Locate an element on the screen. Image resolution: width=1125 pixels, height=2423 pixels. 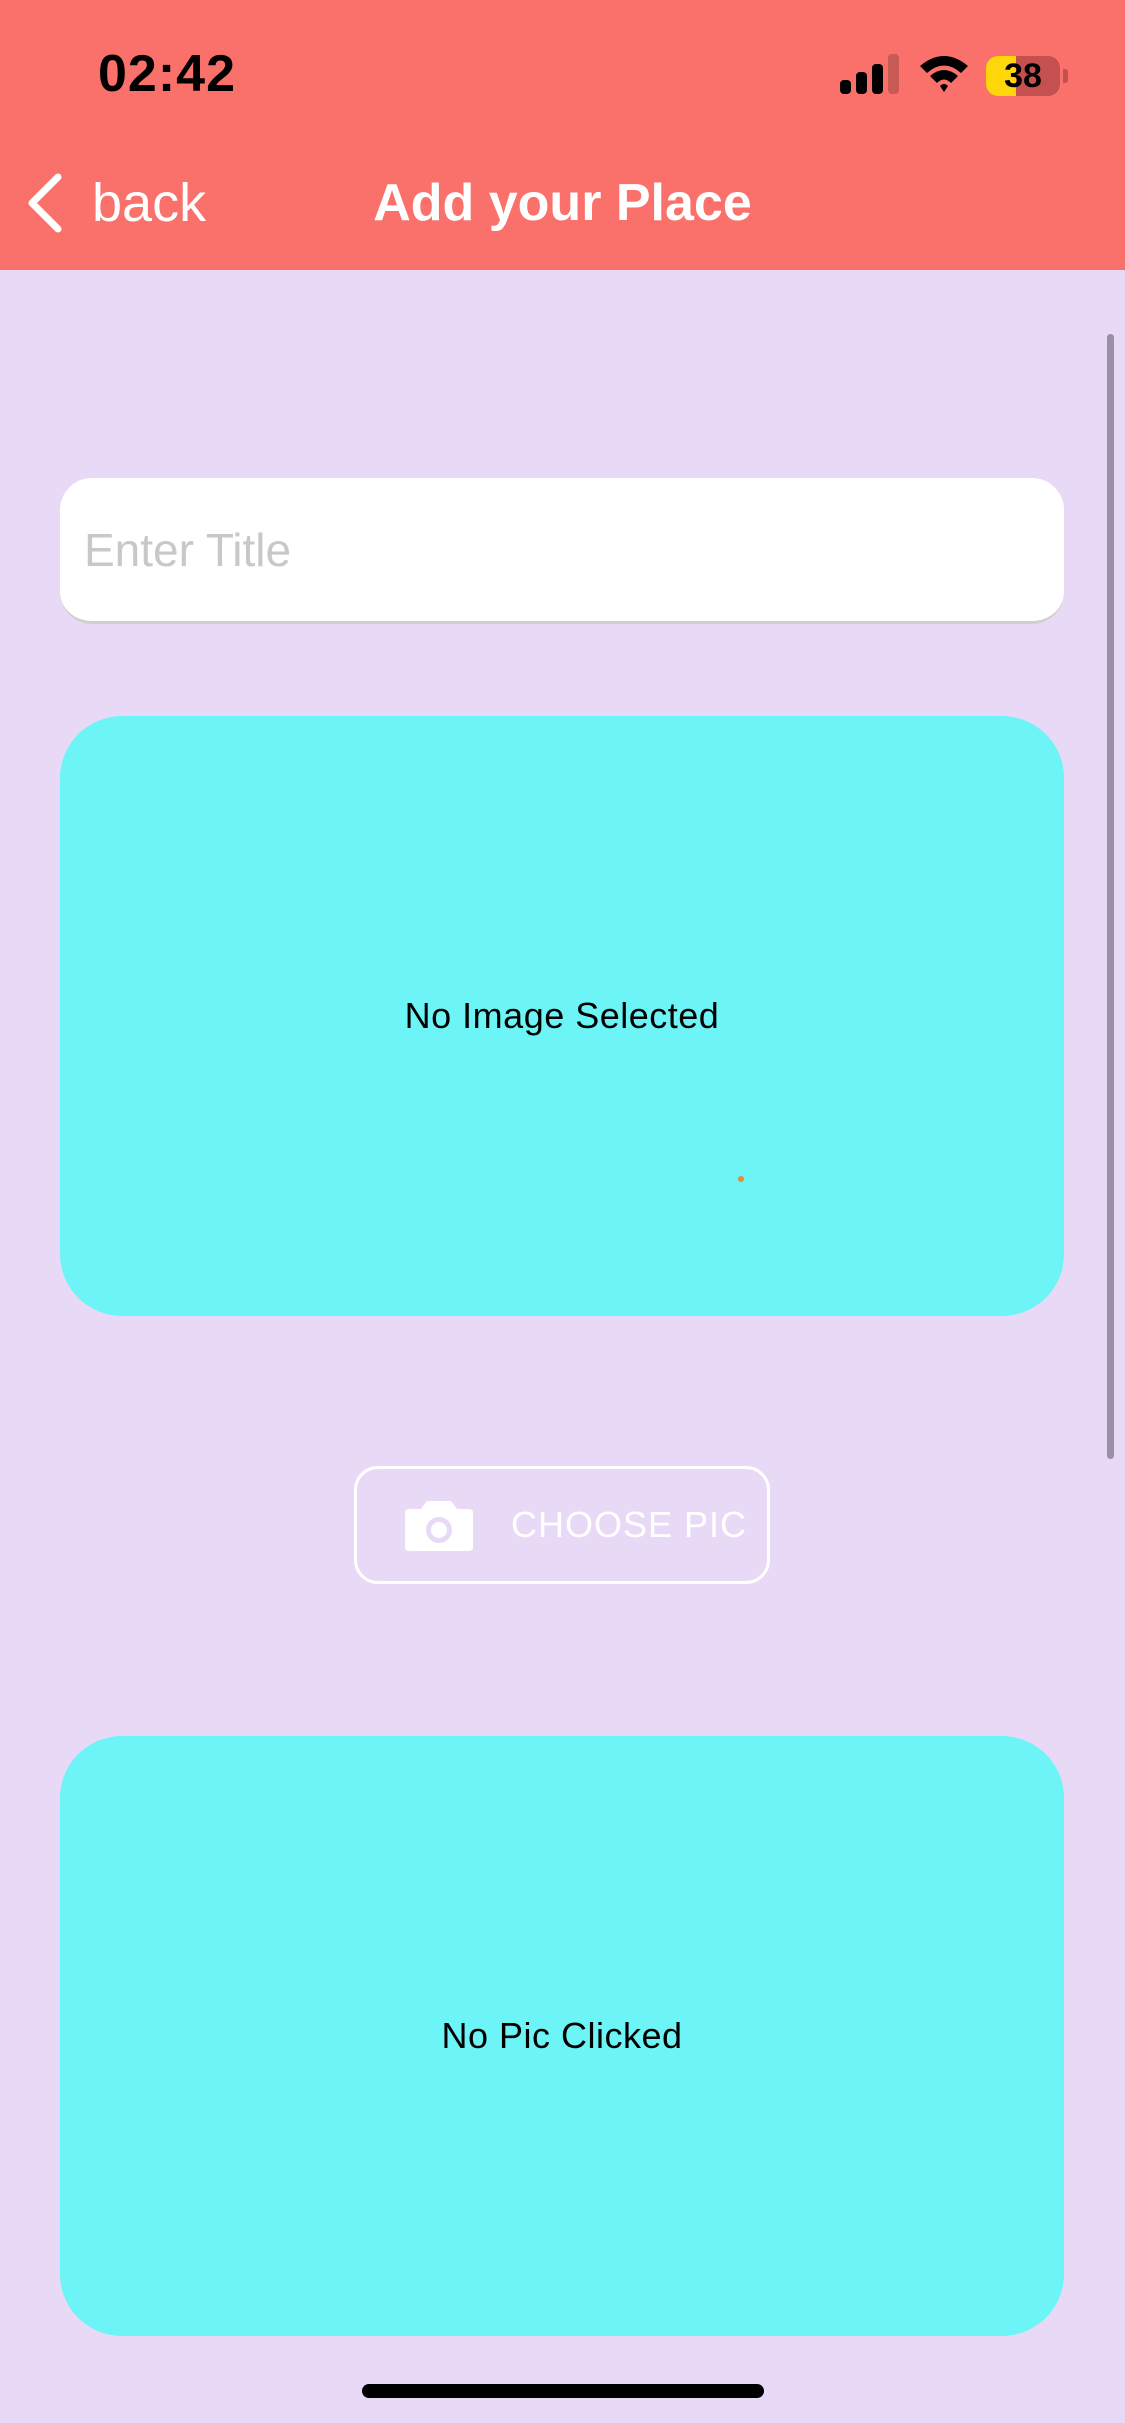
home-indicator is located at coordinates (563, 2391).